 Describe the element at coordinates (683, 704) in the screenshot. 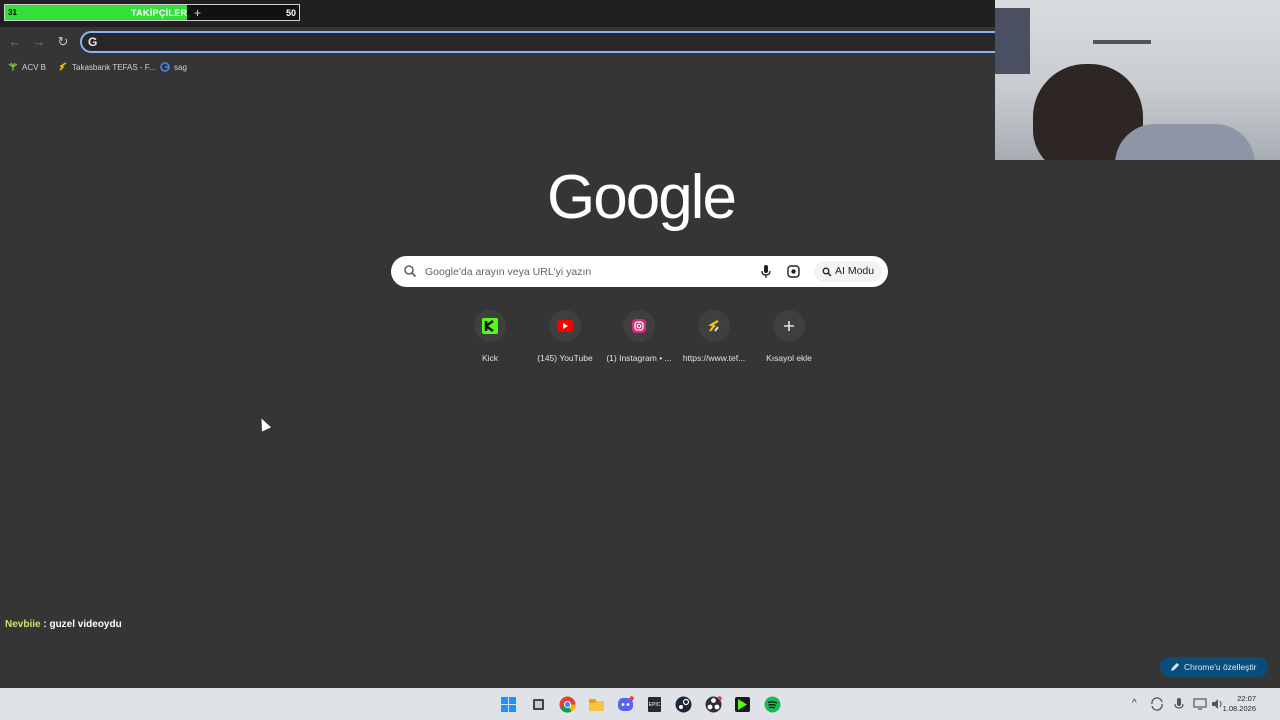

I see `steam-icon` at that location.